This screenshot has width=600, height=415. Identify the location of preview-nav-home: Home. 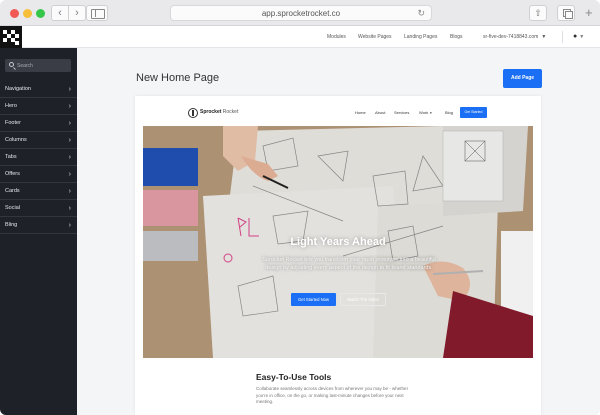
(360, 112).